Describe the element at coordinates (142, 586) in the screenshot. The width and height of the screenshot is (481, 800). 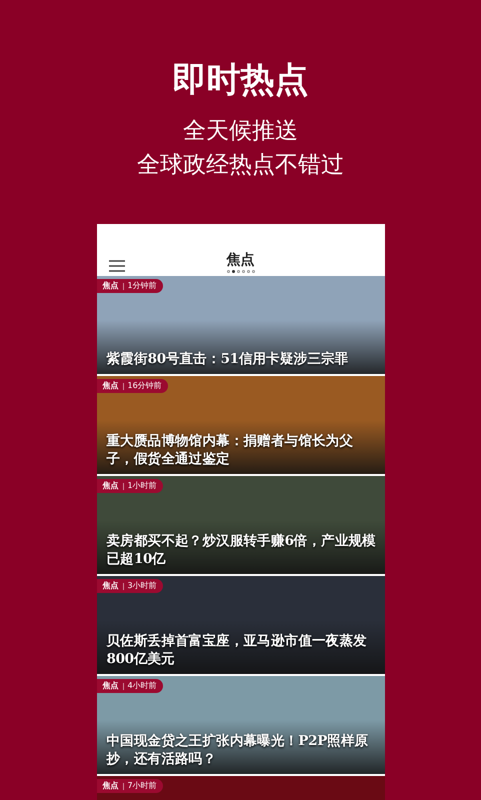
I see `time-label: 3小时前` at that location.